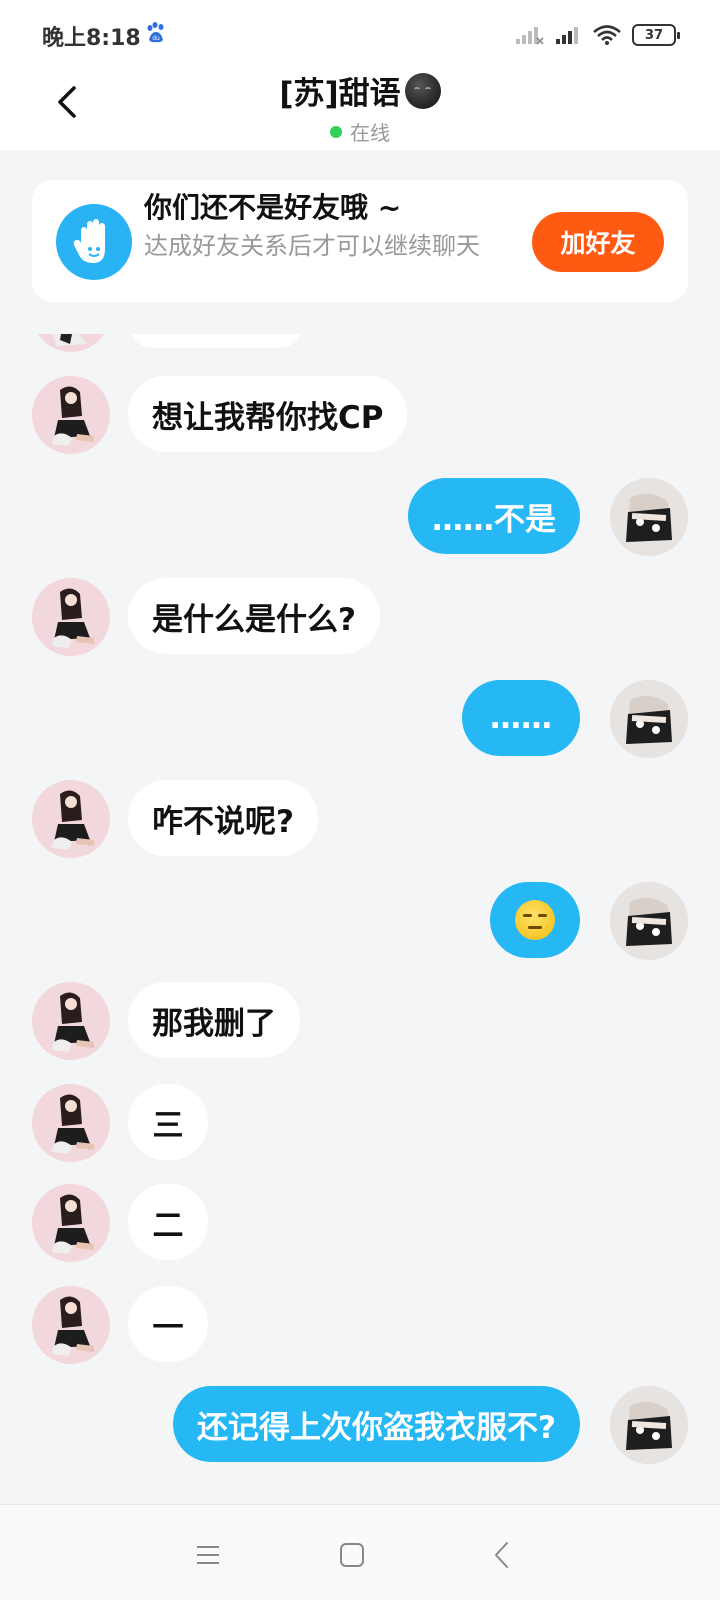 The image size is (720, 1600). I want to click on new-moon-face-icon, so click(422, 90).